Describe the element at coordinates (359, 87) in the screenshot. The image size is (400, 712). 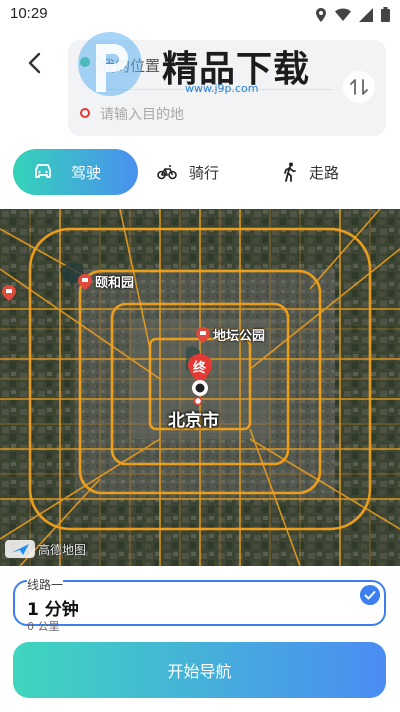
I see `swap-route-icon` at that location.